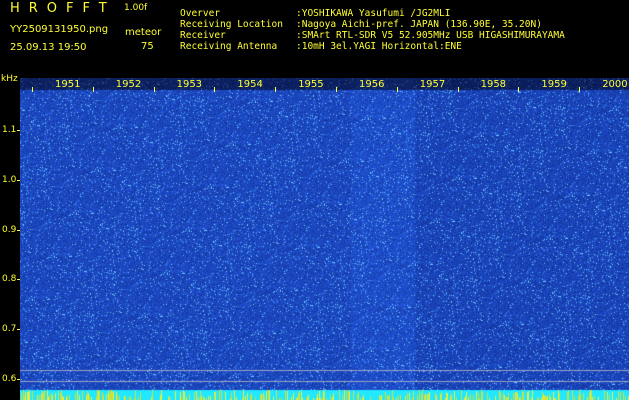 The width and height of the screenshot is (629, 400). I want to click on time-tick-label: 1958, so click(493, 84).